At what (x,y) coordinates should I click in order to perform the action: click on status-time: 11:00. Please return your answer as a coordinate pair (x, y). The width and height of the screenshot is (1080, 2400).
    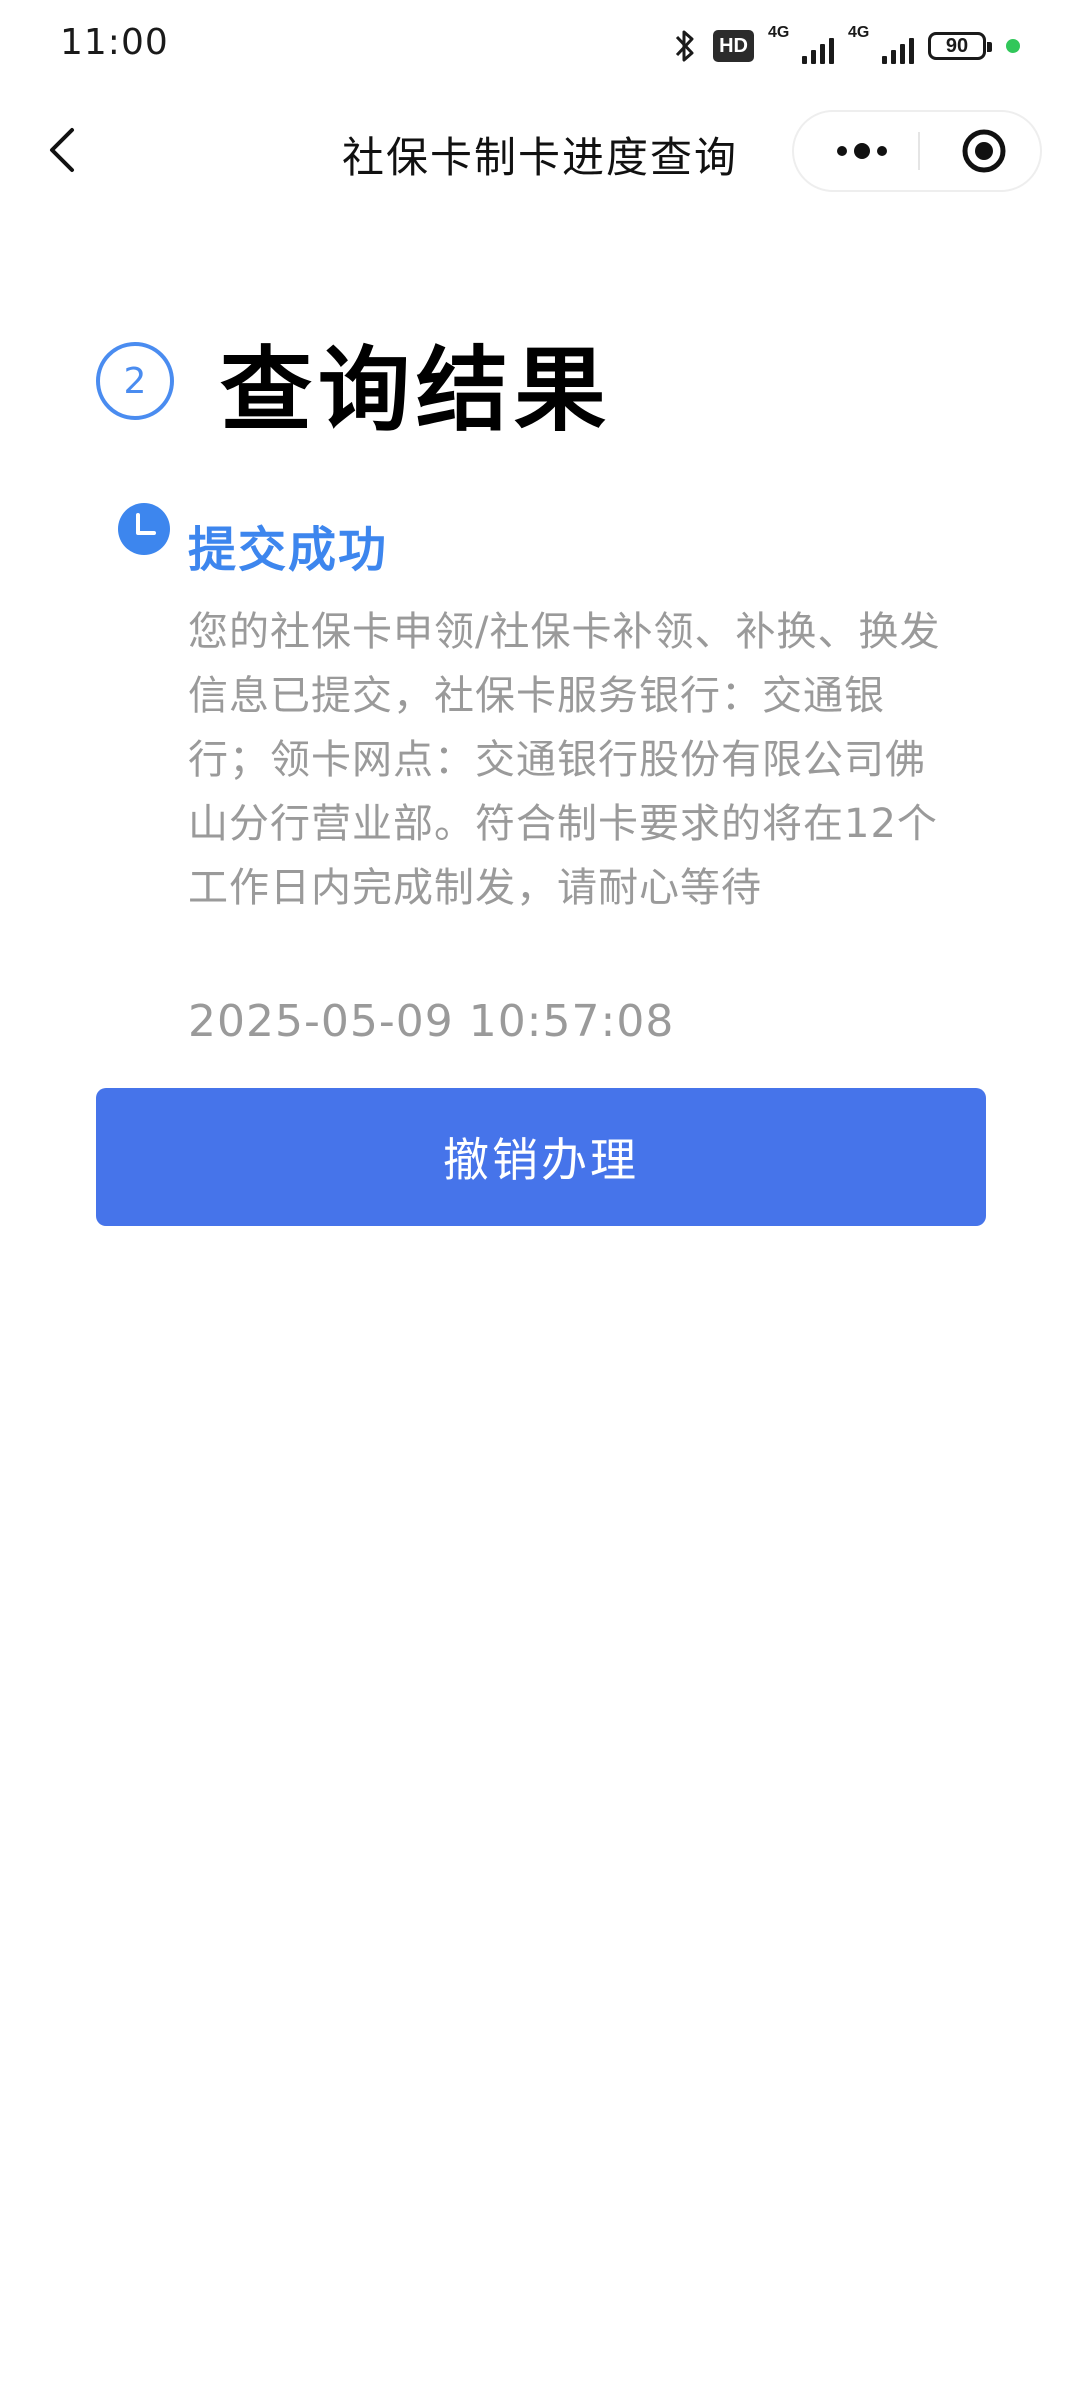
    Looking at the image, I should click on (114, 42).